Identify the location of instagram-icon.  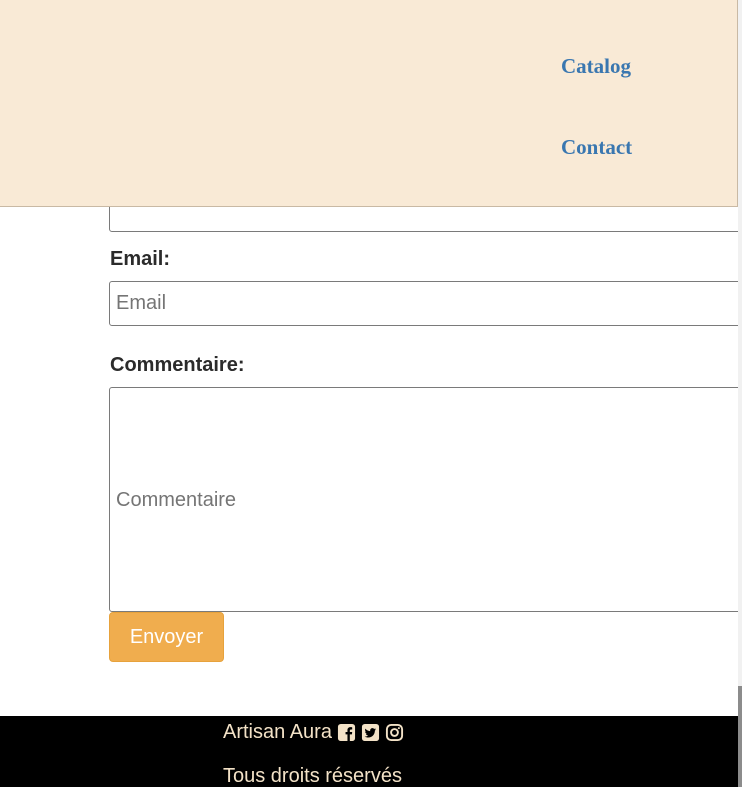
(394, 732).